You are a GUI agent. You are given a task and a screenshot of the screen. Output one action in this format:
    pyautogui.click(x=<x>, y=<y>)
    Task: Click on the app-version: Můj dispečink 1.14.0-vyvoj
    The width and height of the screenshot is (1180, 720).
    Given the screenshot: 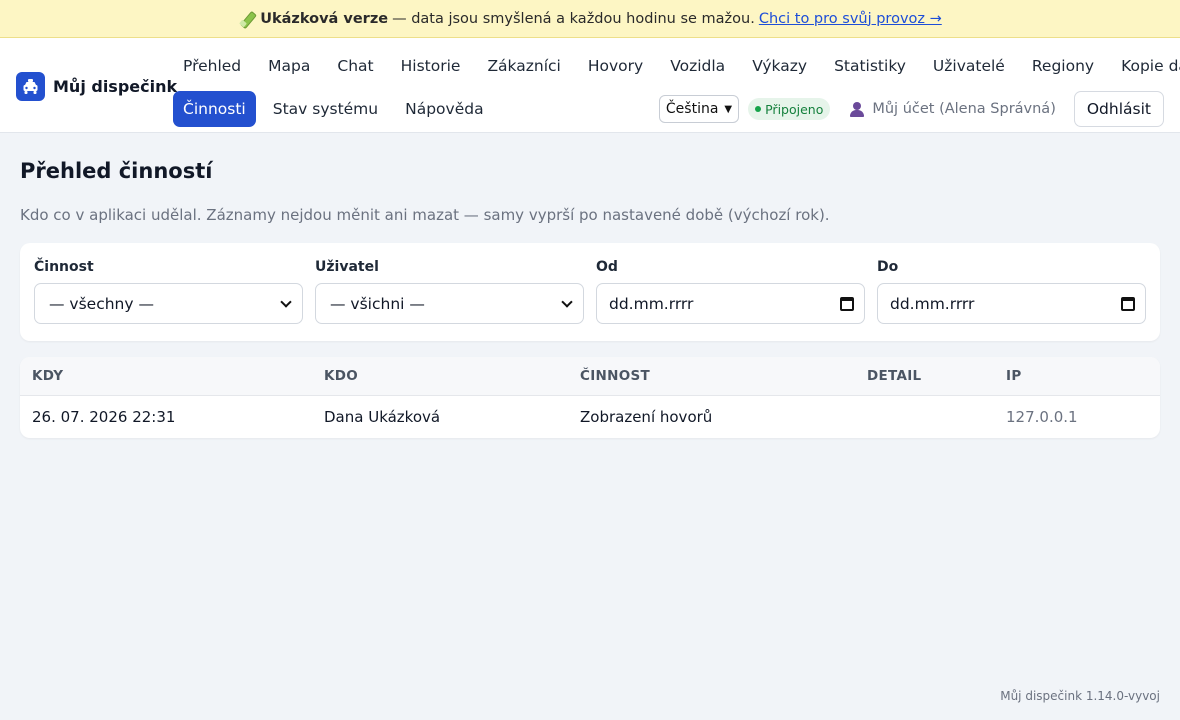 What is the action you would take?
    pyautogui.click(x=1080, y=696)
    